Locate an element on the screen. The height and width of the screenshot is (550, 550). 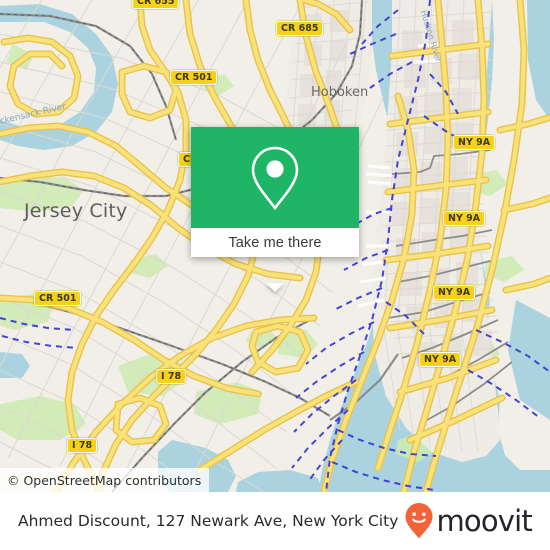
shield-ny-9a-4: NY 9A is located at coordinates (440, 359).